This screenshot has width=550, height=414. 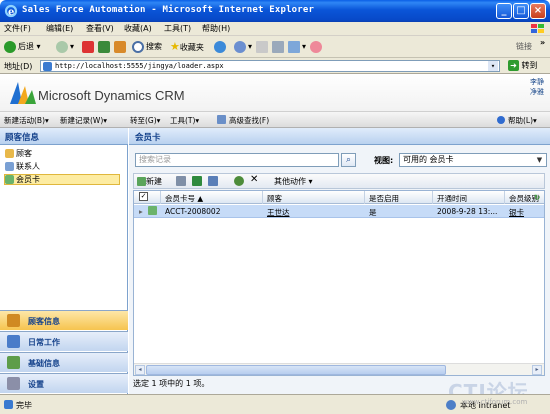 I want to click on windows-logo-icon, so click(x=537, y=28).